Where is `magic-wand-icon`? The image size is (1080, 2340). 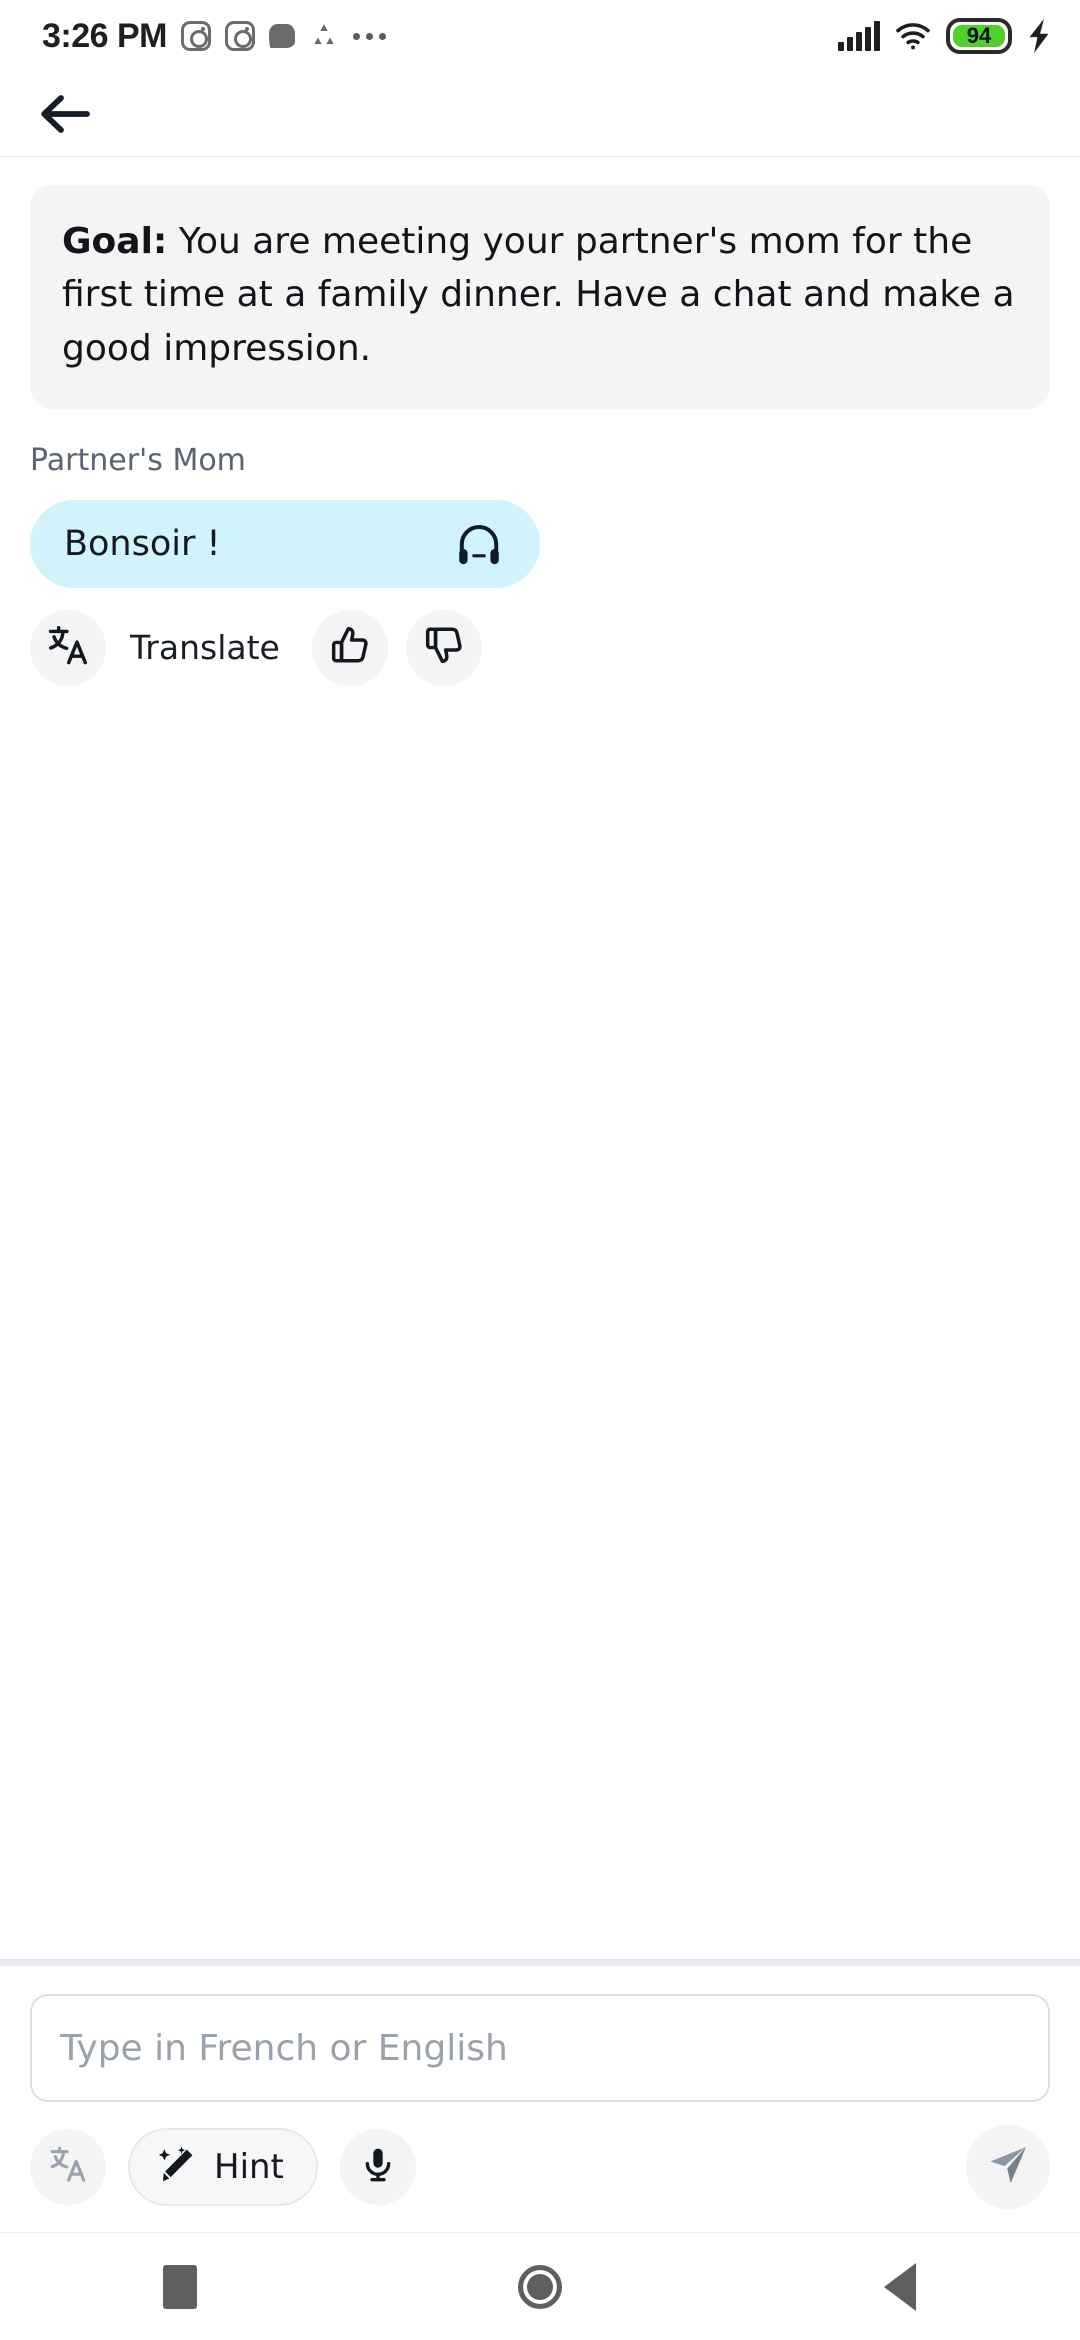 magic-wand-icon is located at coordinates (177, 2167).